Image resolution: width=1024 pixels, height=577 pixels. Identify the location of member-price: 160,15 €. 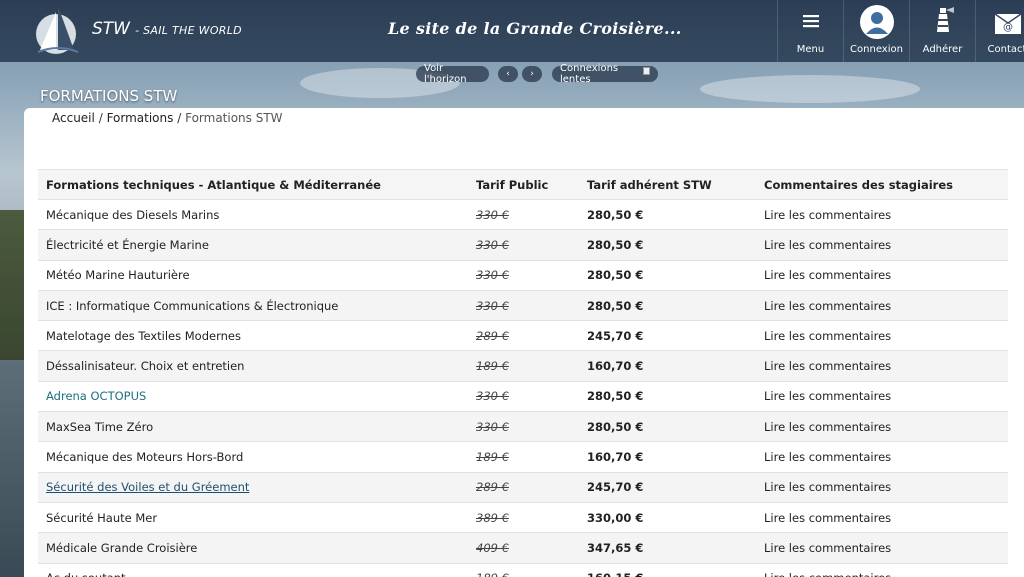
(667, 569).